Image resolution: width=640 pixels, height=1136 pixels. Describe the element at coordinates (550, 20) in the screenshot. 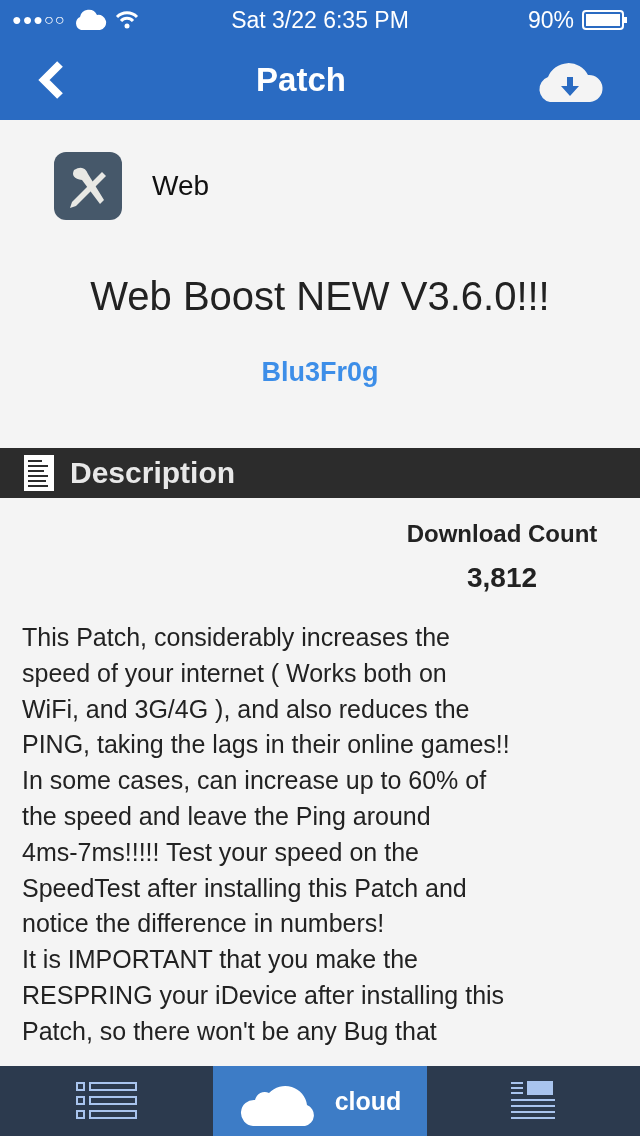

I see `battery-percent: 90%` at that location.